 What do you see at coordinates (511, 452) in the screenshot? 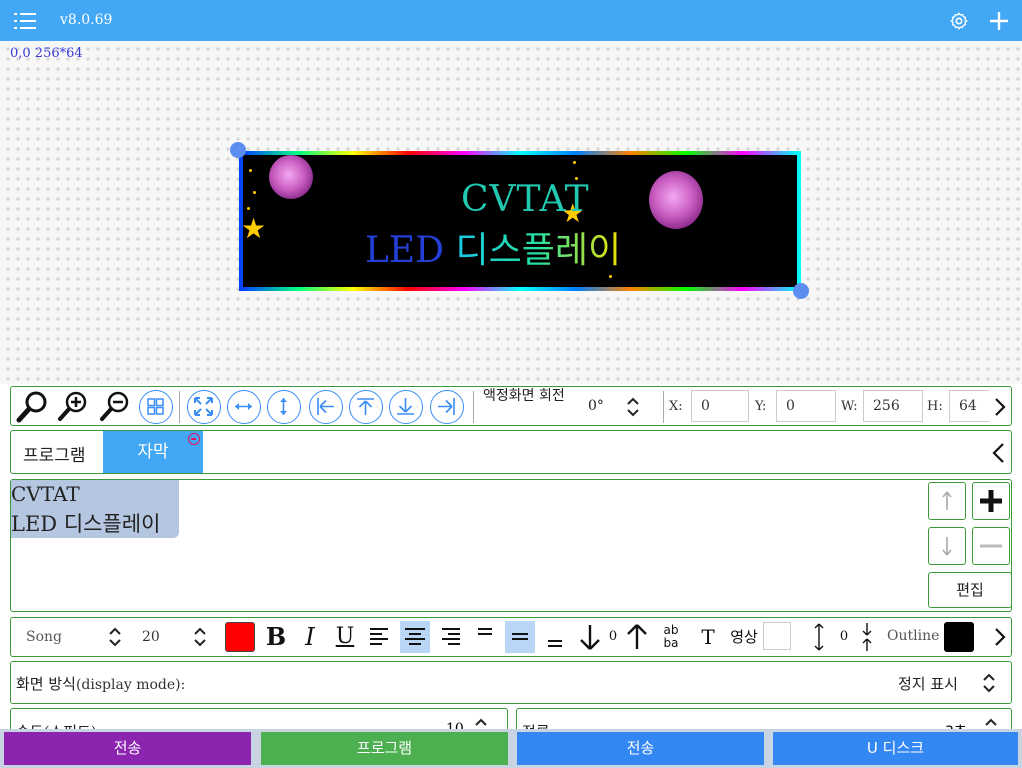
I see `program-bar: 프로그램 자막` at bounding box center [511, 452].